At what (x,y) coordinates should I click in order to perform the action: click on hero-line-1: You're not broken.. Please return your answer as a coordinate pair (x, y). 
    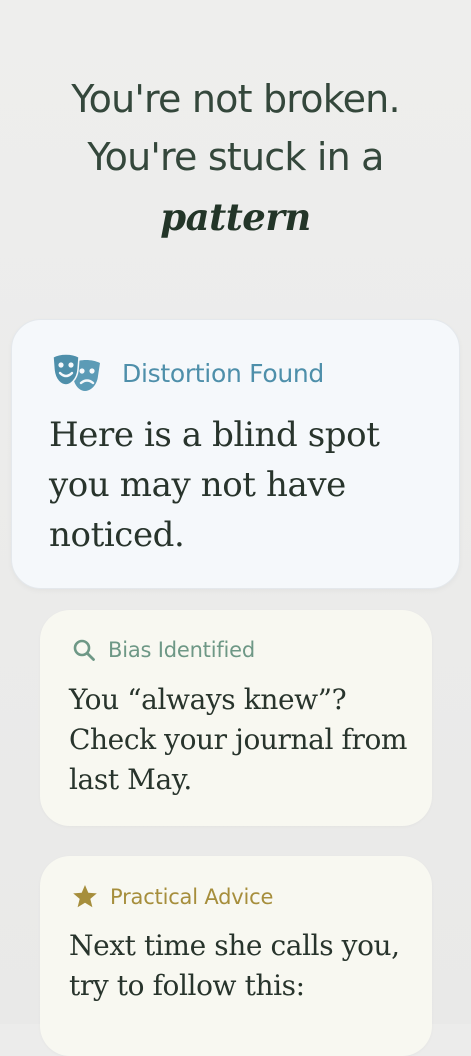
    Looking at the image, I should click on (235, 99).